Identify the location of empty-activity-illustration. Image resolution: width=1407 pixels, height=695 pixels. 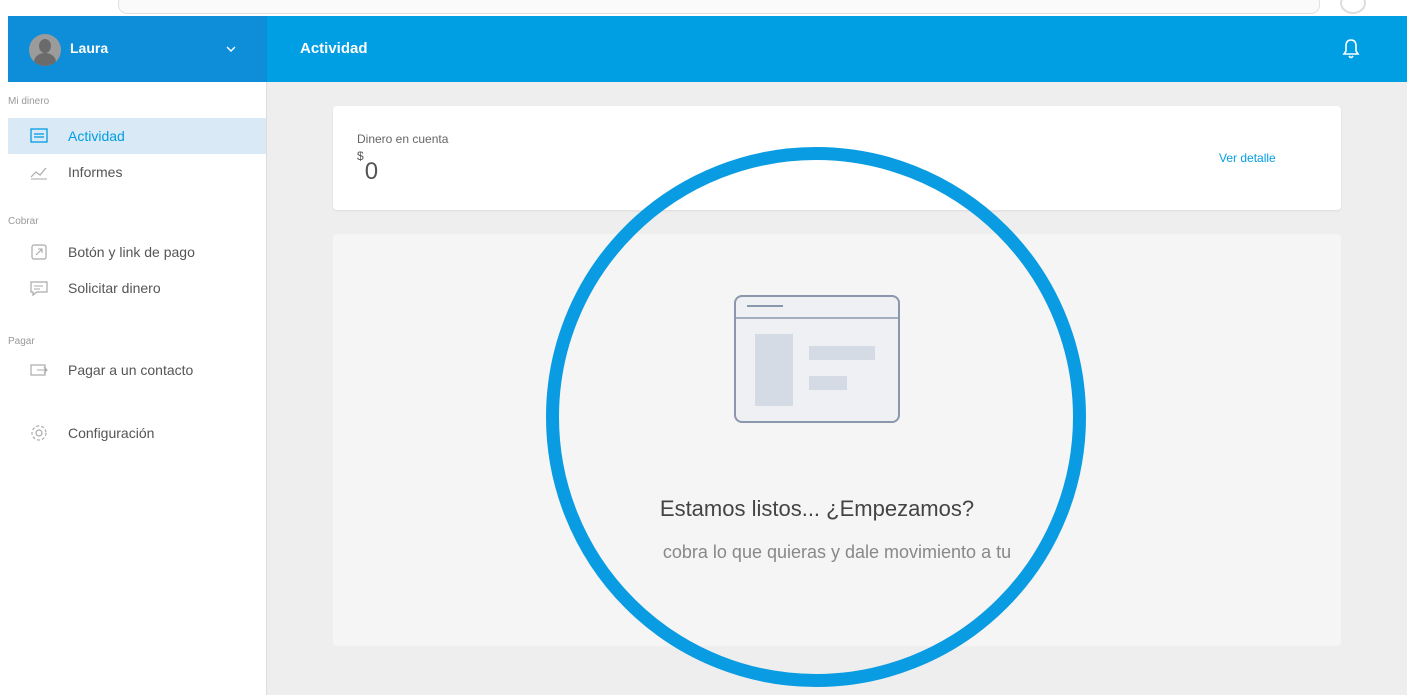
(817, 359).